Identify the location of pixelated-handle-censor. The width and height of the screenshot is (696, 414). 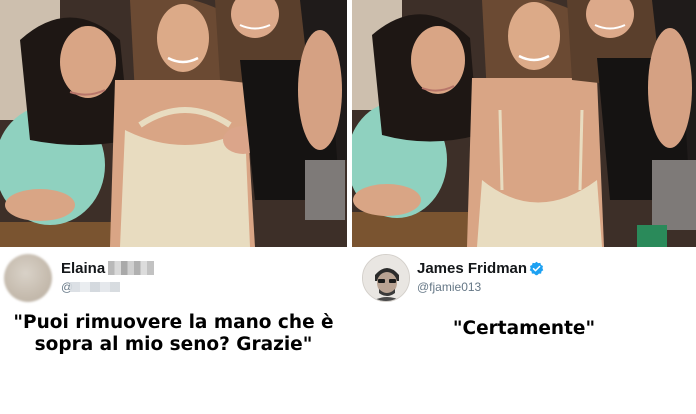
(95, 287).